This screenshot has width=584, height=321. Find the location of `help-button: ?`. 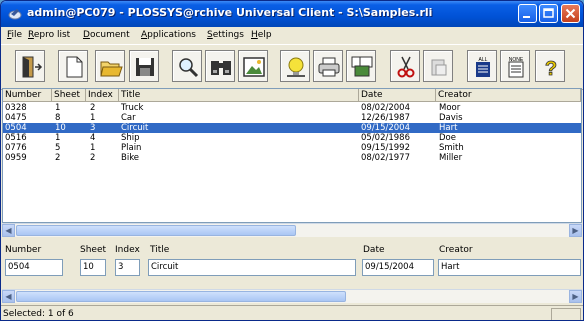

help-button: ? is located at coordinates (550, 66).